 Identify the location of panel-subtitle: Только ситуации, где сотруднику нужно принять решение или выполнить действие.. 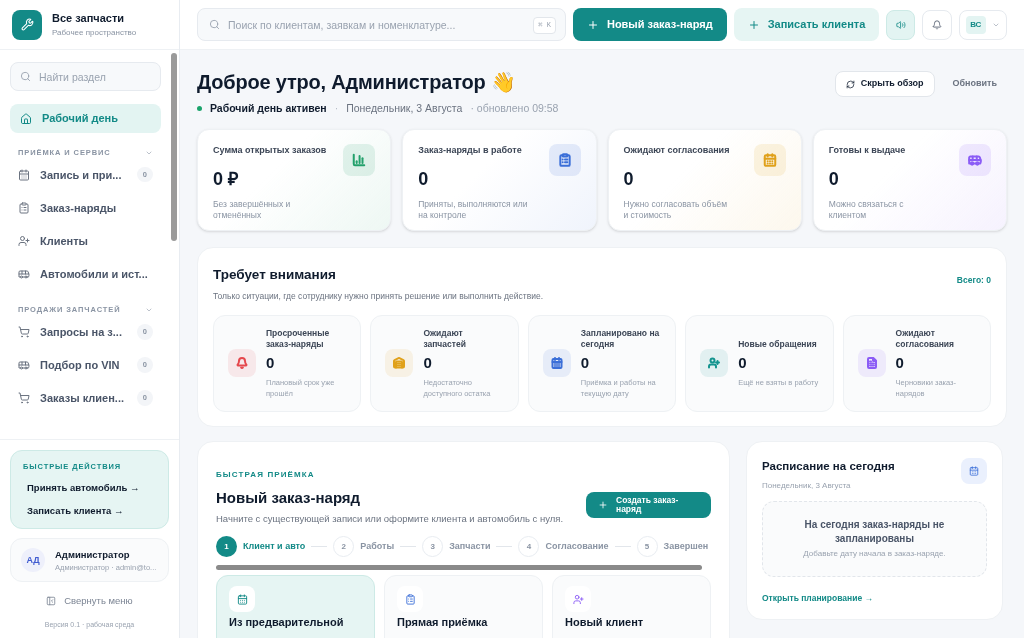
(378, 296).